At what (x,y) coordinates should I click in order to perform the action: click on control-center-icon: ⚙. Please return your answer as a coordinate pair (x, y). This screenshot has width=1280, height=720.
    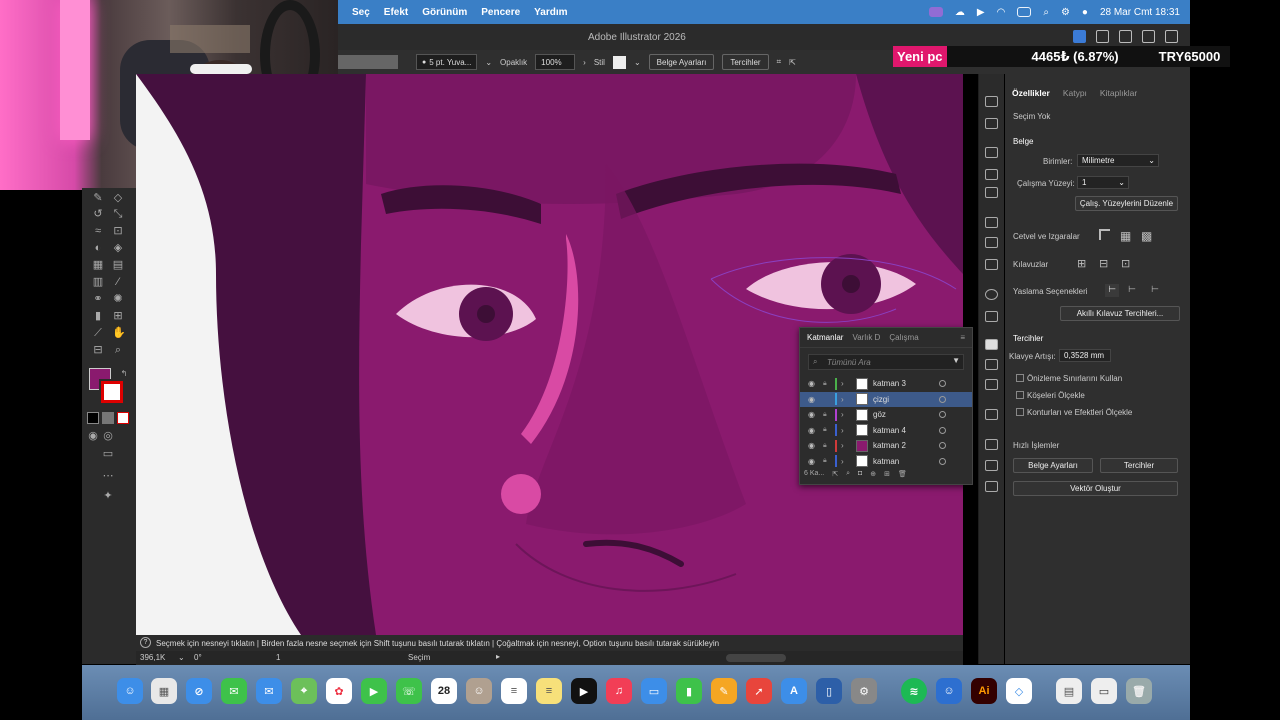
    Looking at the image, I should click on (1065, 12).